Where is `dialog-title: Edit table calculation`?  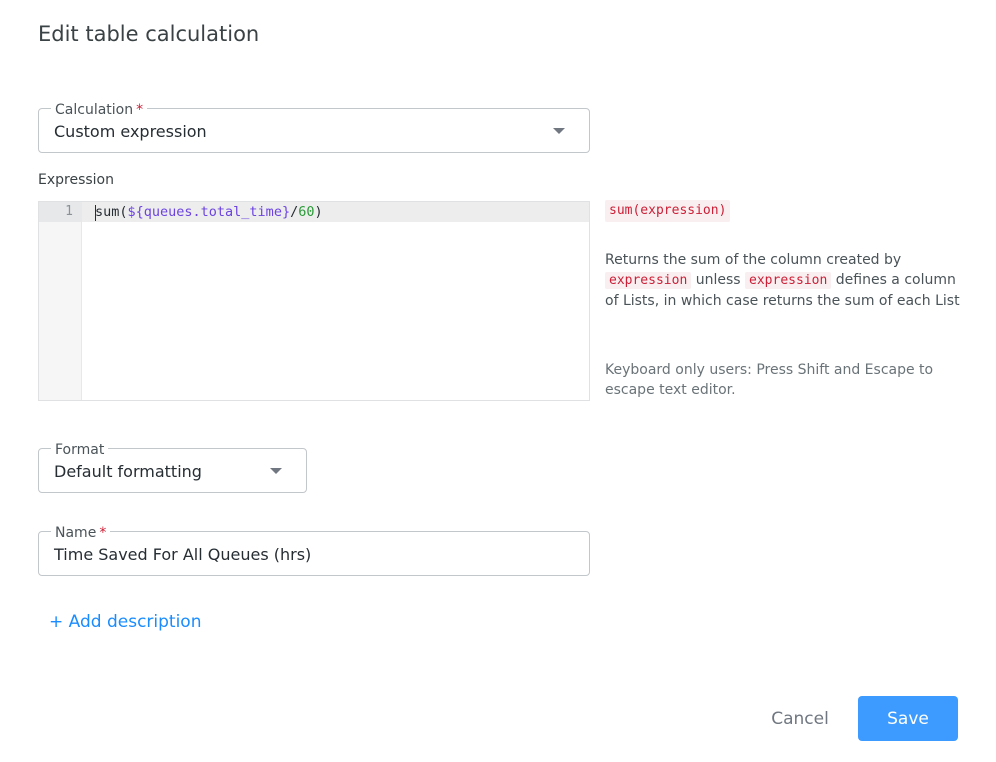 dialog-title: Edit table calculation is located at coordinates (149, 34).